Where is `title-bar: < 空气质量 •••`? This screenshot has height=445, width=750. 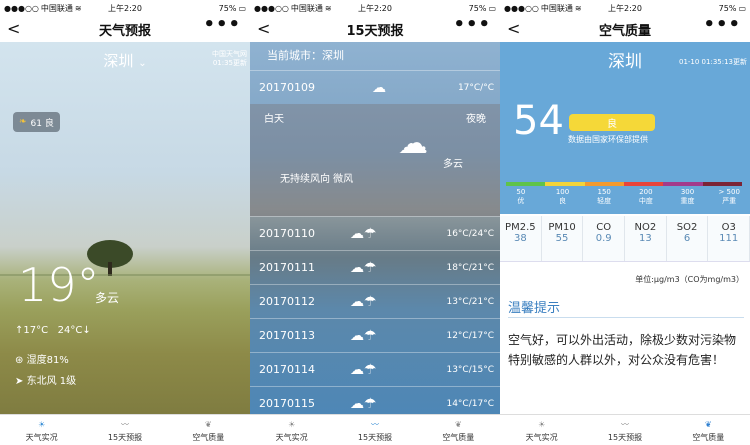 title-bar: < 空气质量 ••• is located at coordinates (625, 29).